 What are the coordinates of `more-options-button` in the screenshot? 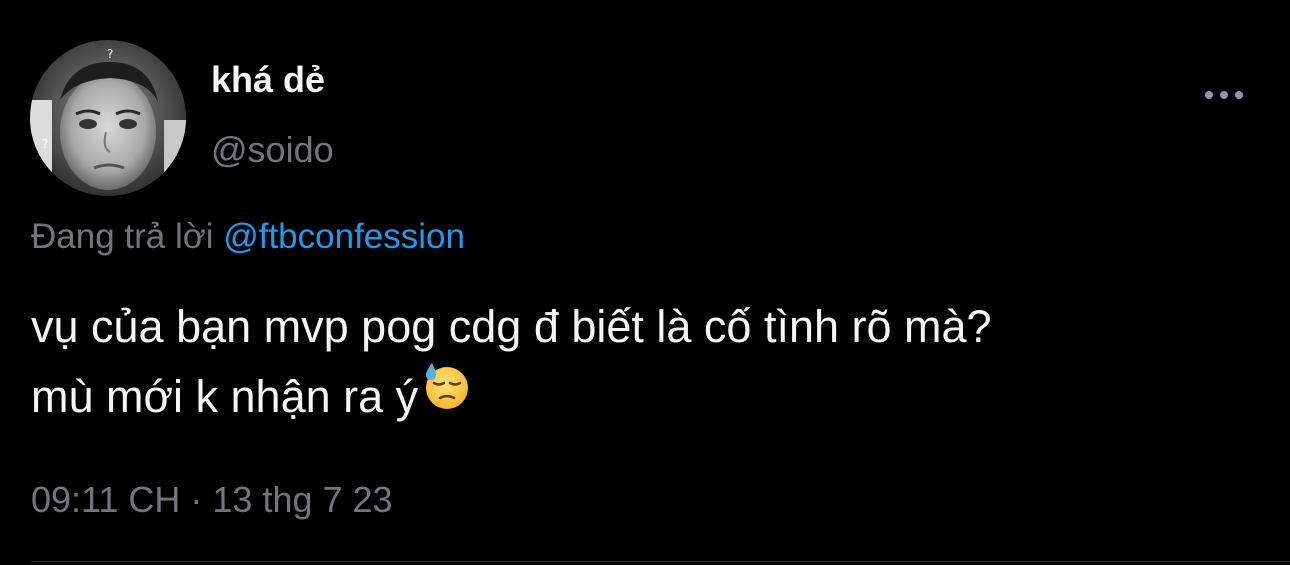 It's located at (1224, 95).